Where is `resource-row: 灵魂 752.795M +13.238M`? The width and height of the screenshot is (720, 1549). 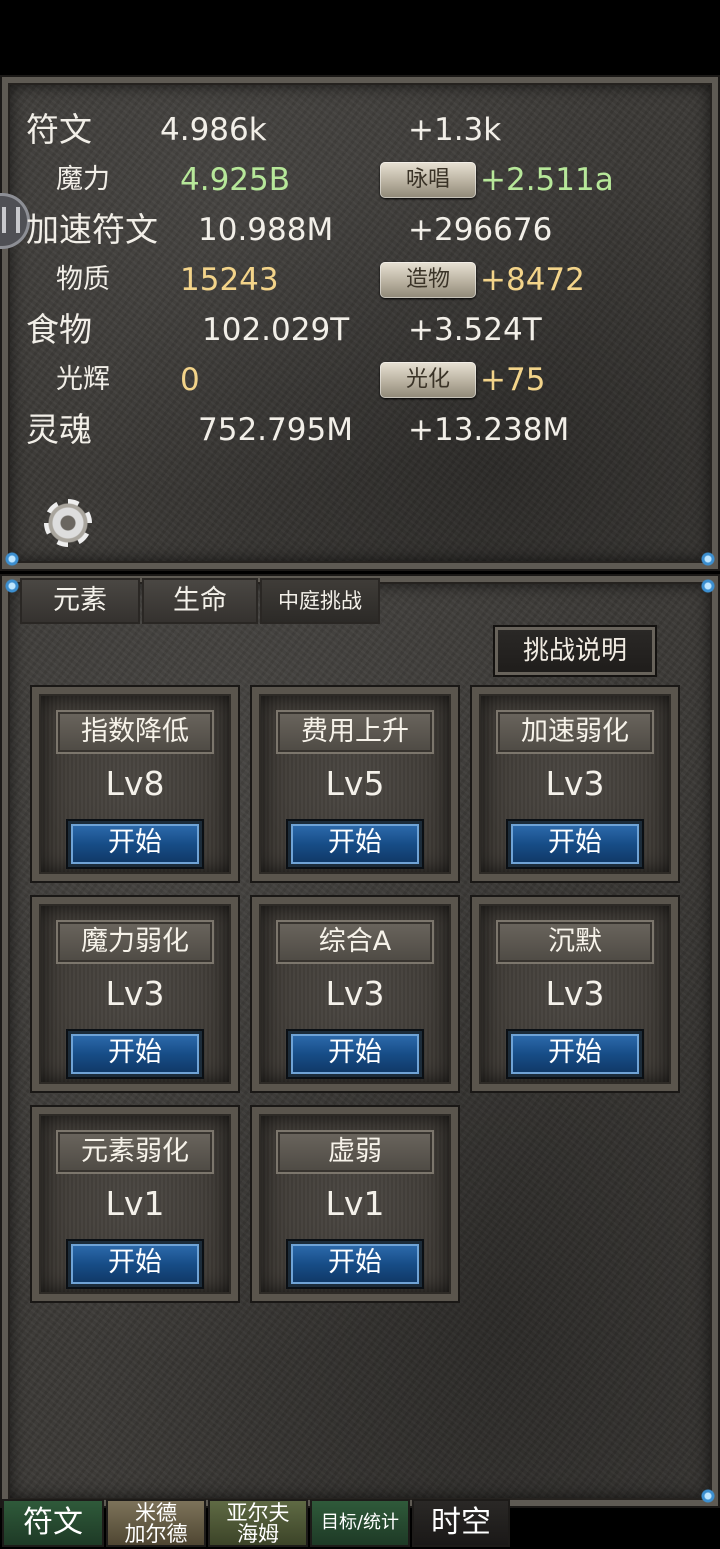 resource-row: 灵魂 752.795M +13.238M is located at coordinates (360, 430).